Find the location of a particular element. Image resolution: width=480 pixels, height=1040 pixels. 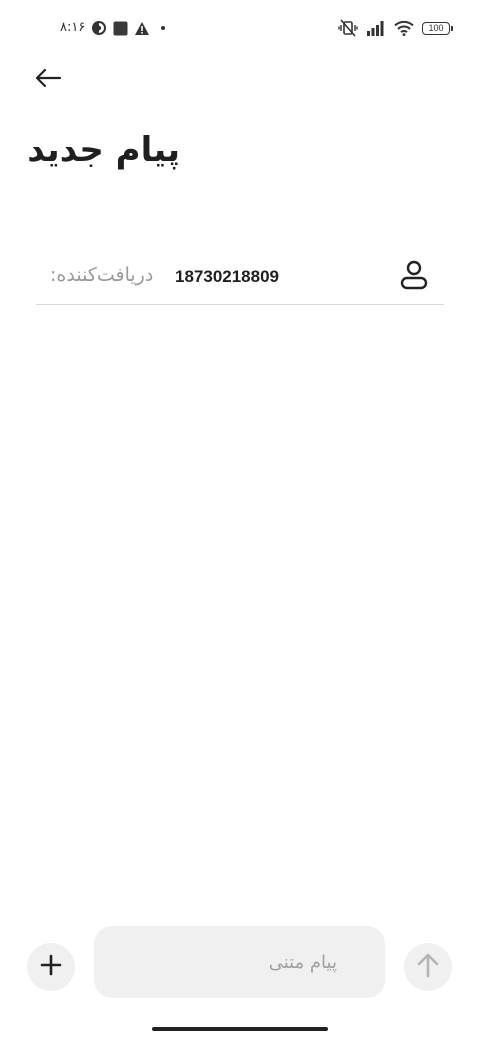

add-attachment-button is located at coordinates (51, 967).